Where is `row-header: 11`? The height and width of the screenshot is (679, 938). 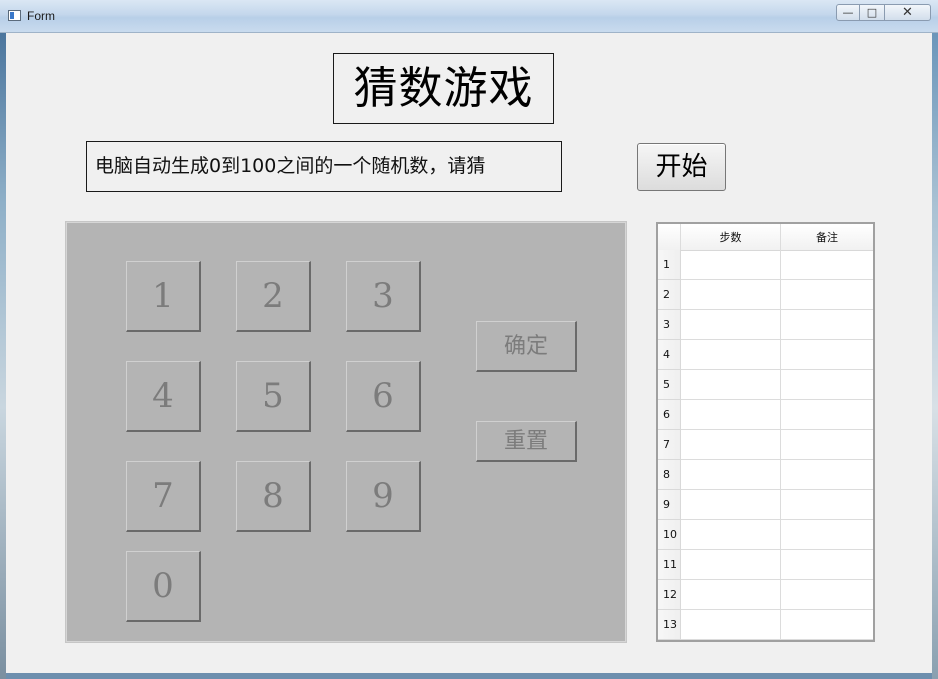 row-header: 11 is located at coordinates (669, 565).